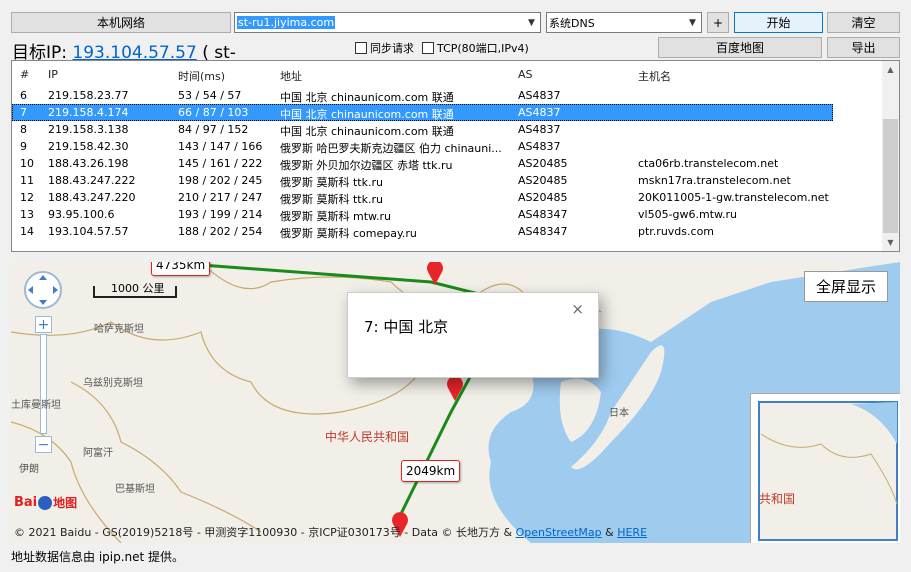 Image resolution: width=911 pixels, height=572 pixels. What do you see at coordinates (201, 76) in the screenshot?
I see `column-header: 时间(ms)` at bounding box center [201, 76].